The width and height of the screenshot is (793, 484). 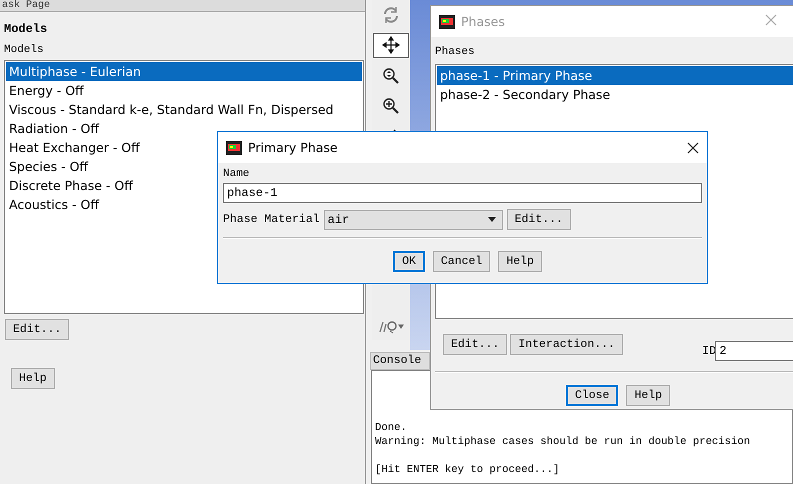 I want to click on console-line: Done., so click(x=391, y=428).